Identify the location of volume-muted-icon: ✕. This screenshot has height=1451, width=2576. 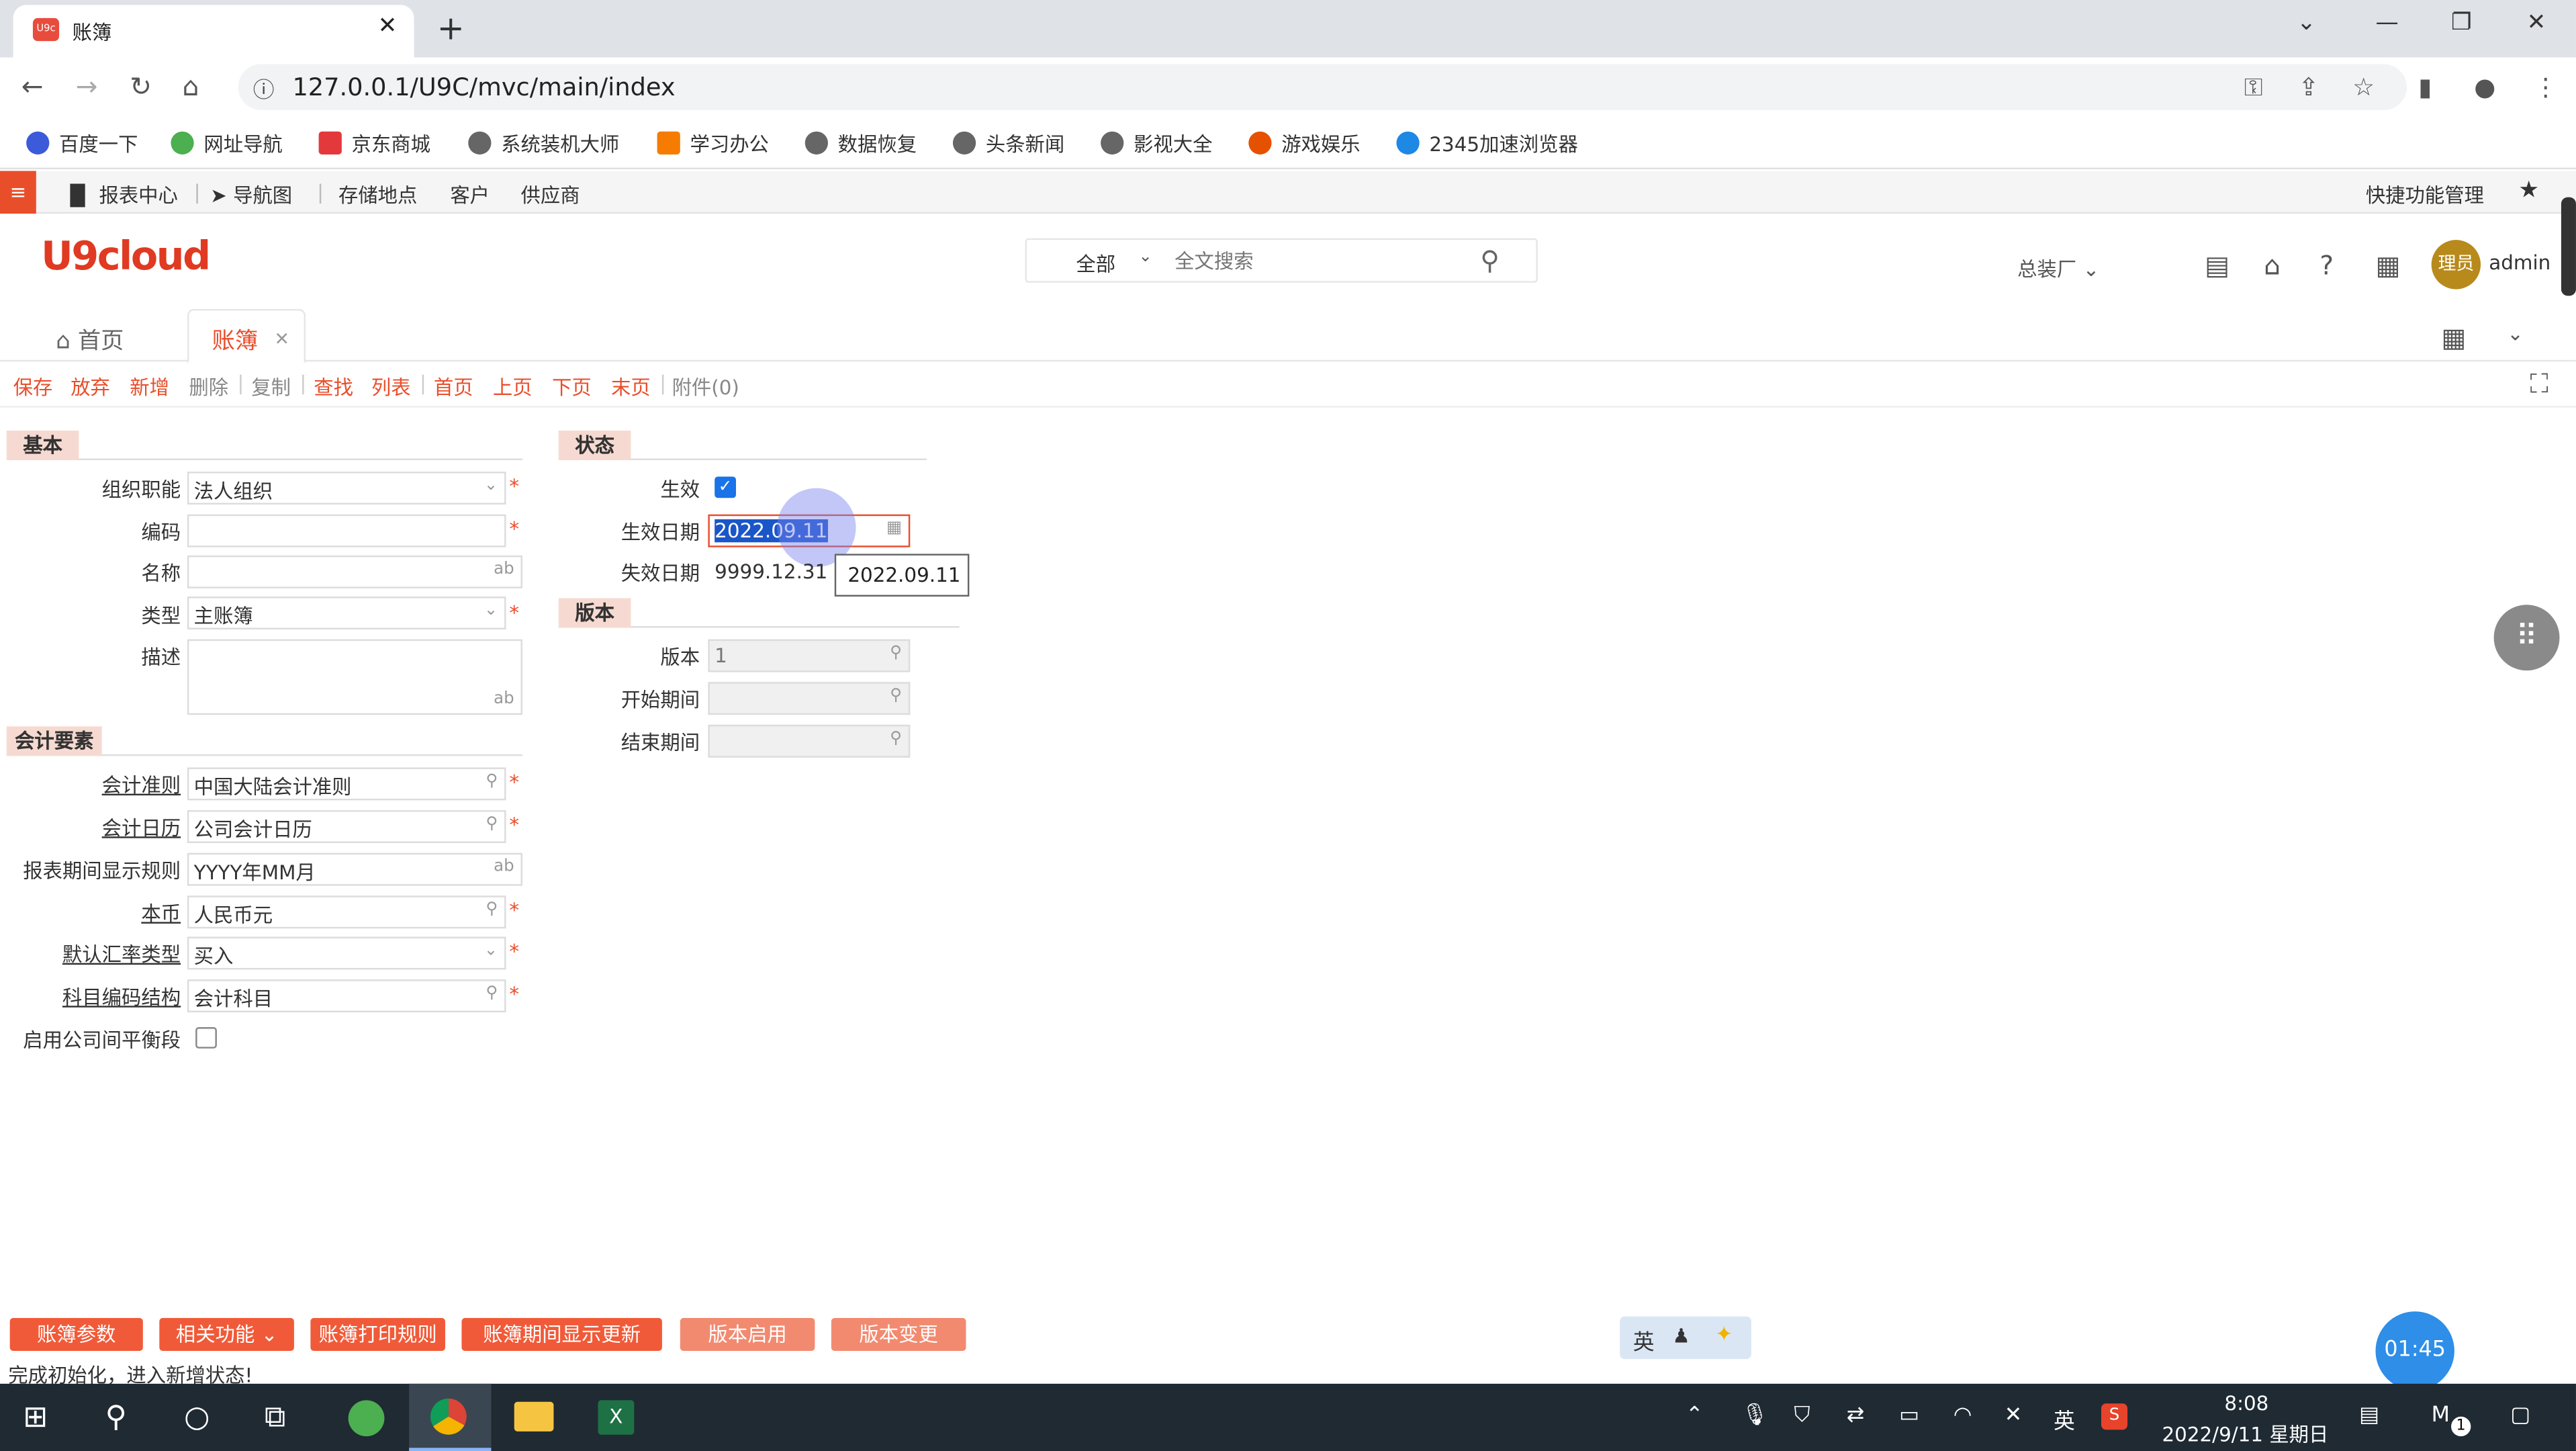
(2014, 1415).